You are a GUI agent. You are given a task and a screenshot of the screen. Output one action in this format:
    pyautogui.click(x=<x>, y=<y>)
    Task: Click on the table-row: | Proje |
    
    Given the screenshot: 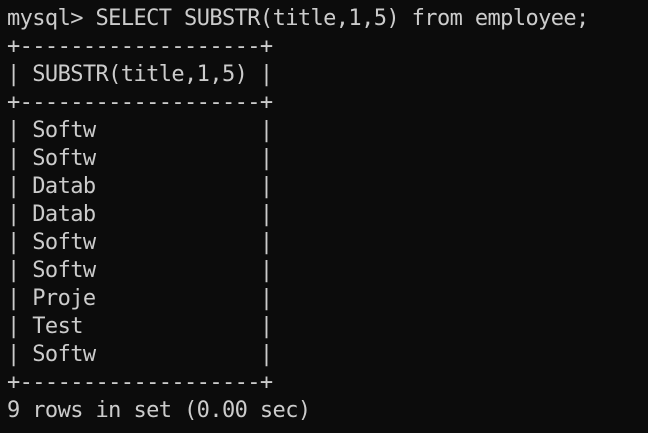 What is the action you would take?
    pyautogui.click(x=140, y=298)
    